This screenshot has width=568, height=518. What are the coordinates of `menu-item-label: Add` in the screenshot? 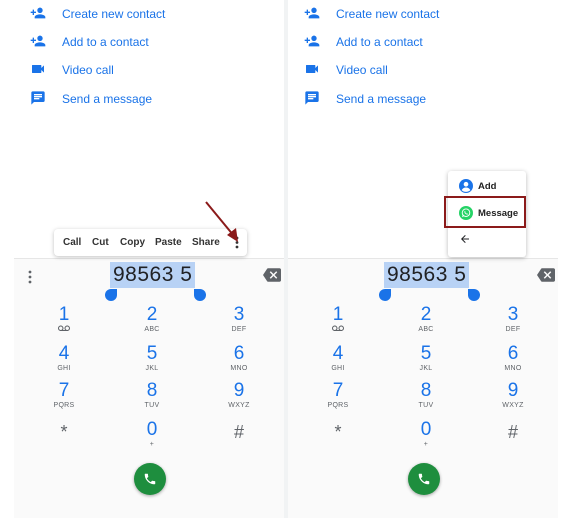 It's located at (487, 186).